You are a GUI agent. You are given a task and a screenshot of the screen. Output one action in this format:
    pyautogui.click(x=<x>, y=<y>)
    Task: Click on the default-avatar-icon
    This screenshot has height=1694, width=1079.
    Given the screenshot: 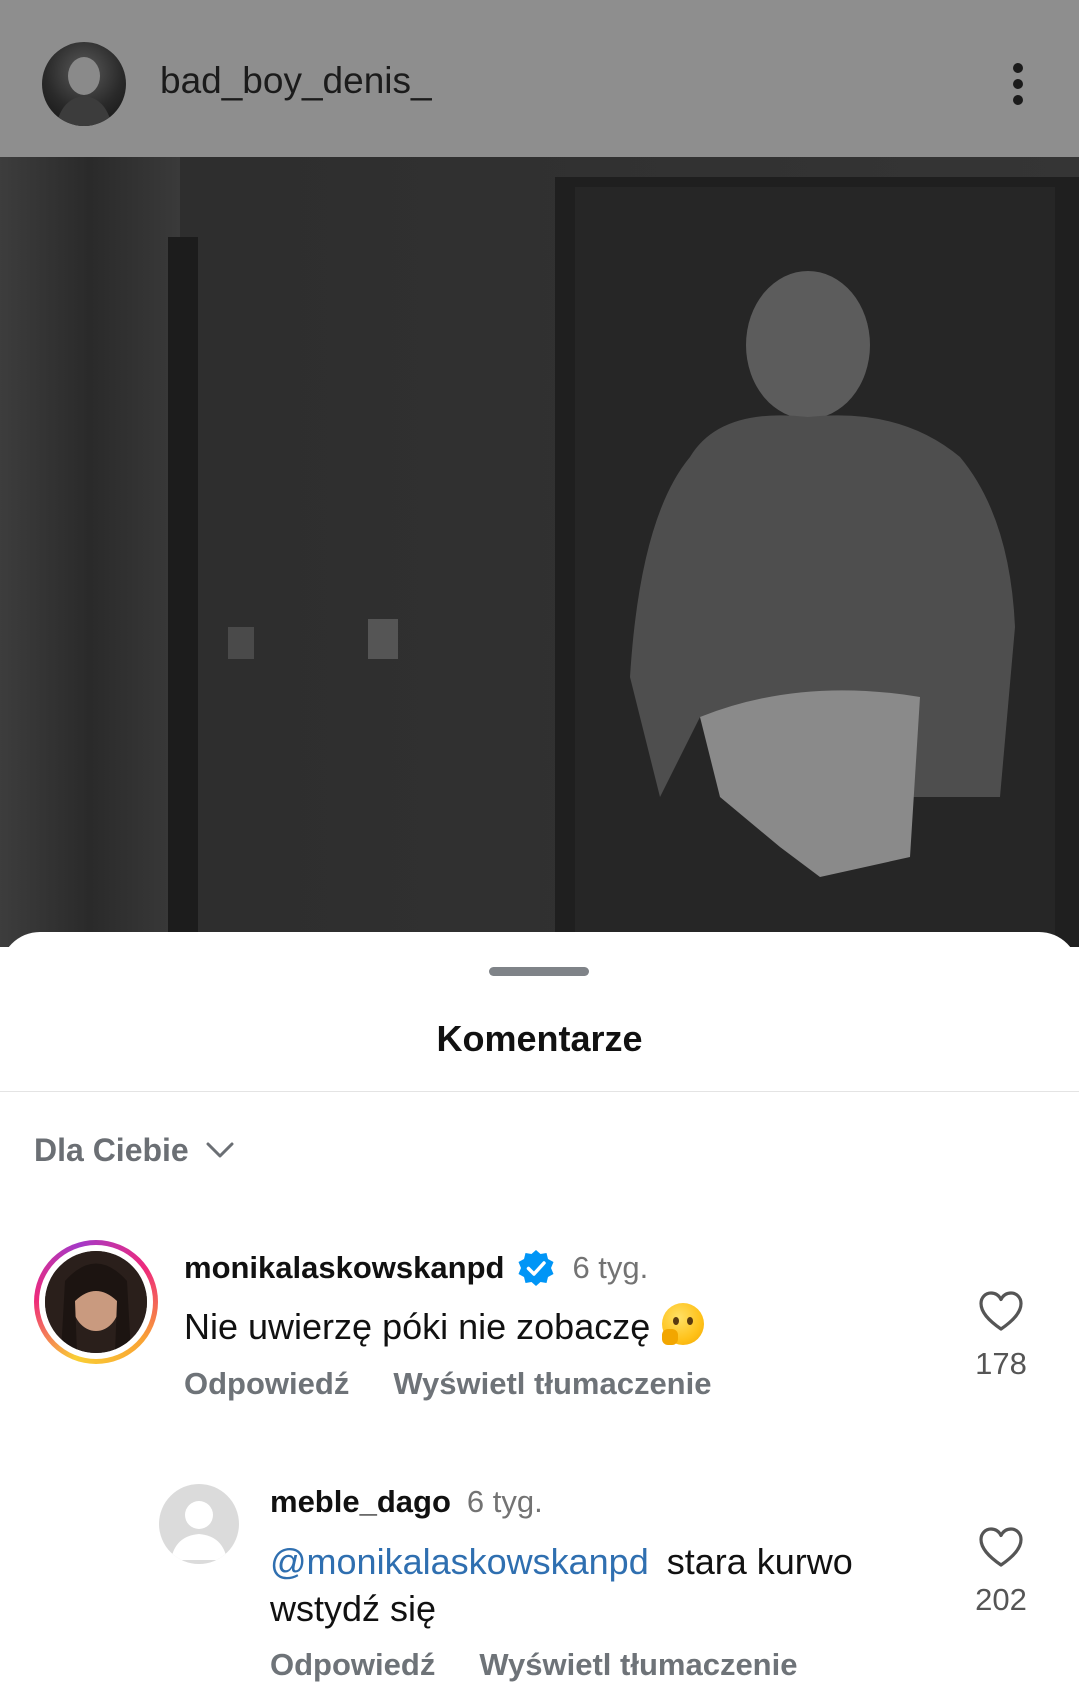 What is the action you would take?
    pyautogui.click(x=199, y=1530)
    